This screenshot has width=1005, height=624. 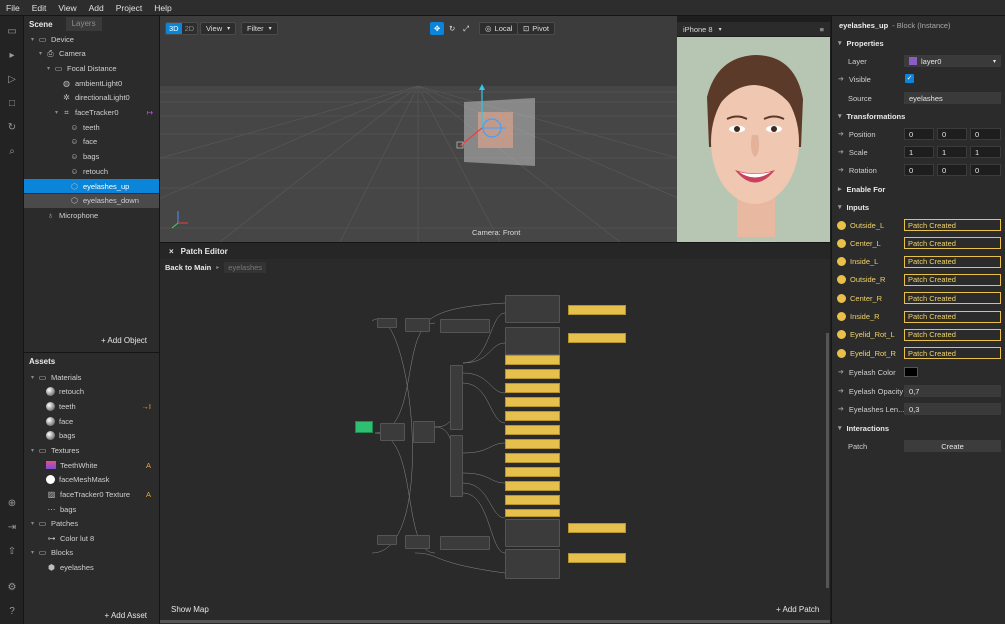 What do you see at coordinates (91, 391) in the screenshot?
I see `asset-retouch: retouch` at bounding box center [91, 391].